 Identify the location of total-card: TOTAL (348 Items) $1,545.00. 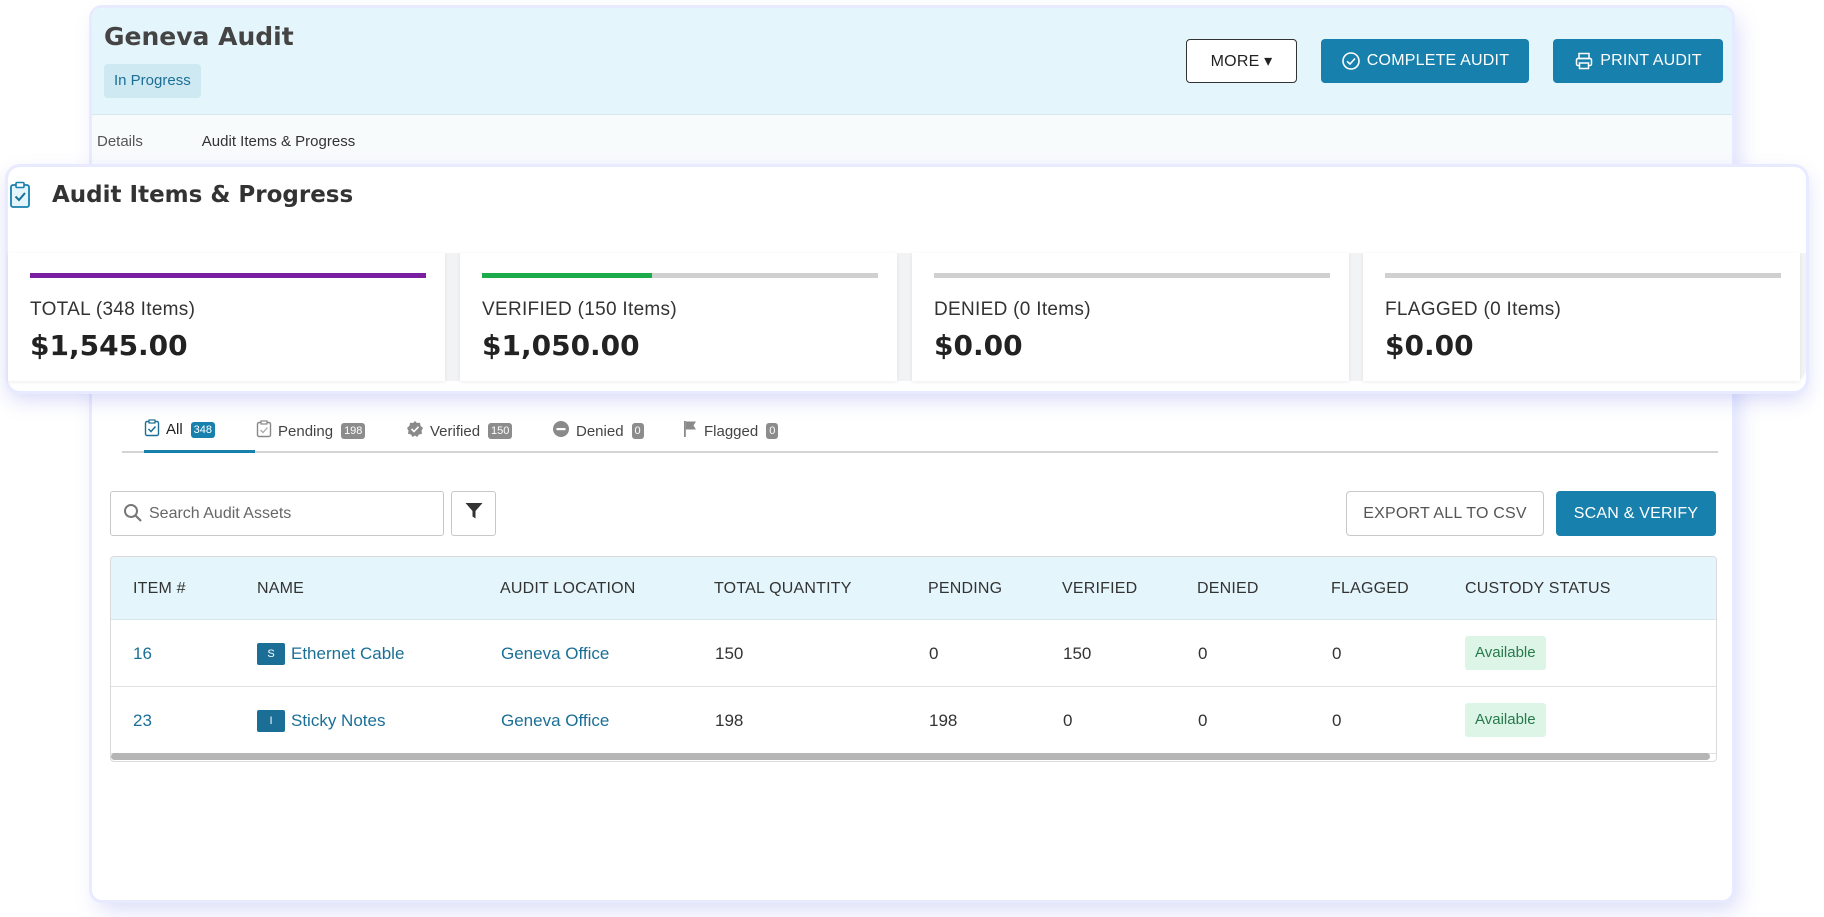
(226, 317).